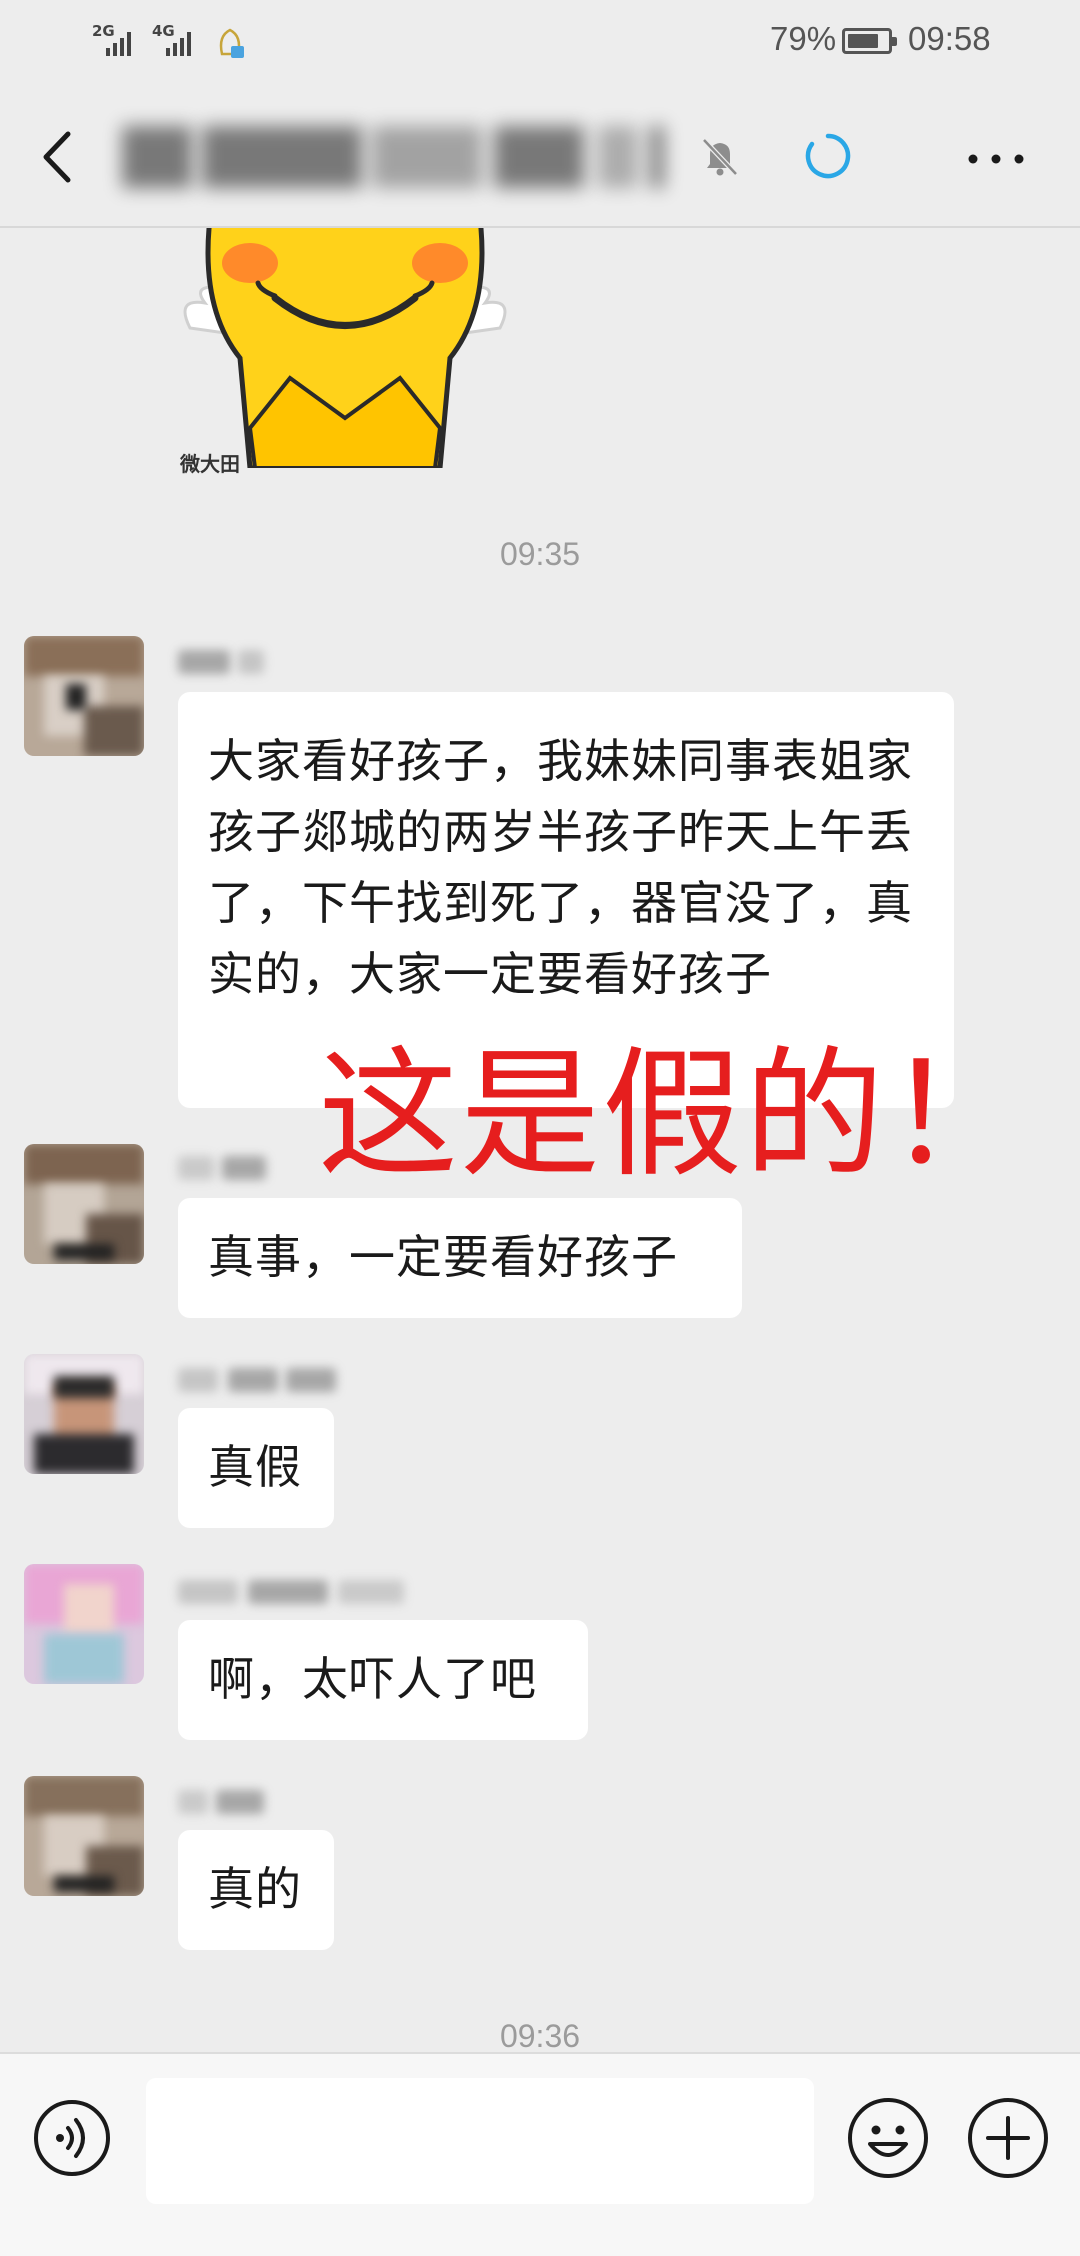 This screenshot has height=2256, width=1080. Describe the element at coordinates (673, 1115) in the screenshot. I see `fake-warning-annotation: 这是假的！` at that location.